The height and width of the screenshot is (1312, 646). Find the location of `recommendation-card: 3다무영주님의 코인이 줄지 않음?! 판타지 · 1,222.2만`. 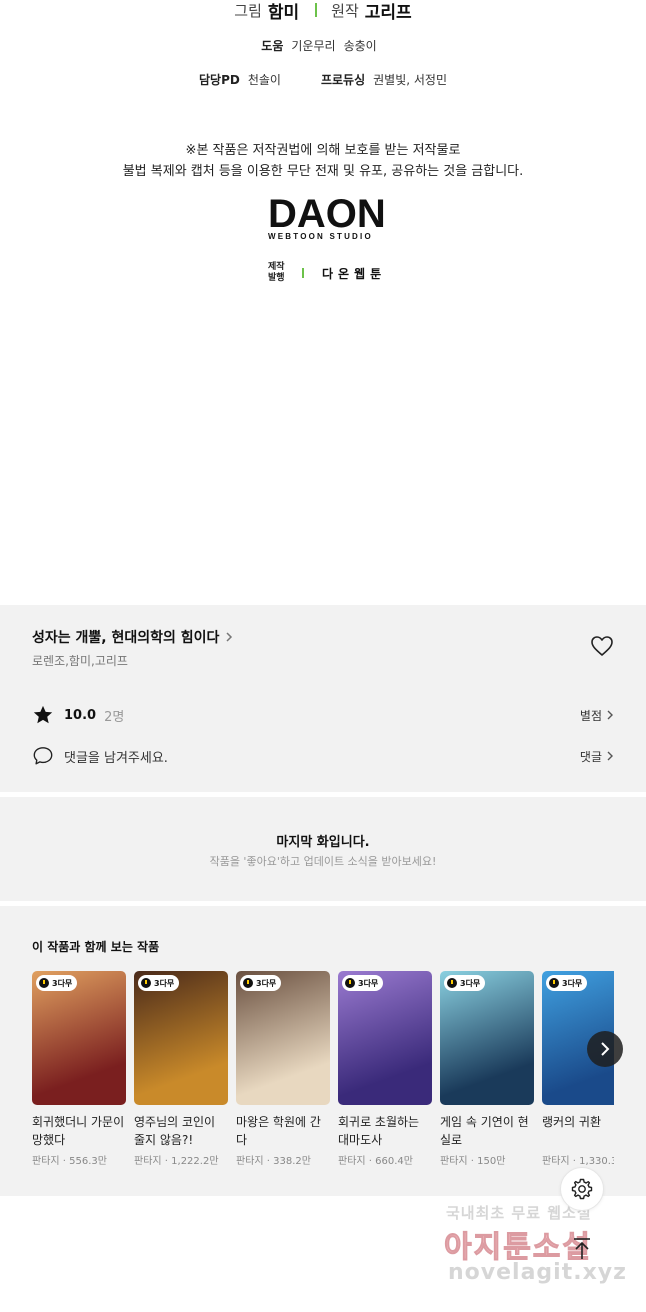

recommendation-card: 3다무영주님의 코인이 줄지 않음?! 판타지 · 1,222.2만 is located at coordinates (181, 1069).